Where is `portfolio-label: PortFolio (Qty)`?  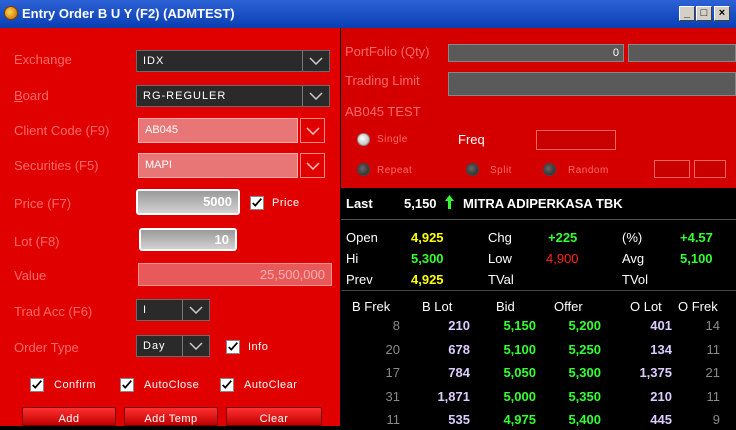 portfolio-label: PortFolio (Qty) is located at coordinates (387, 51).